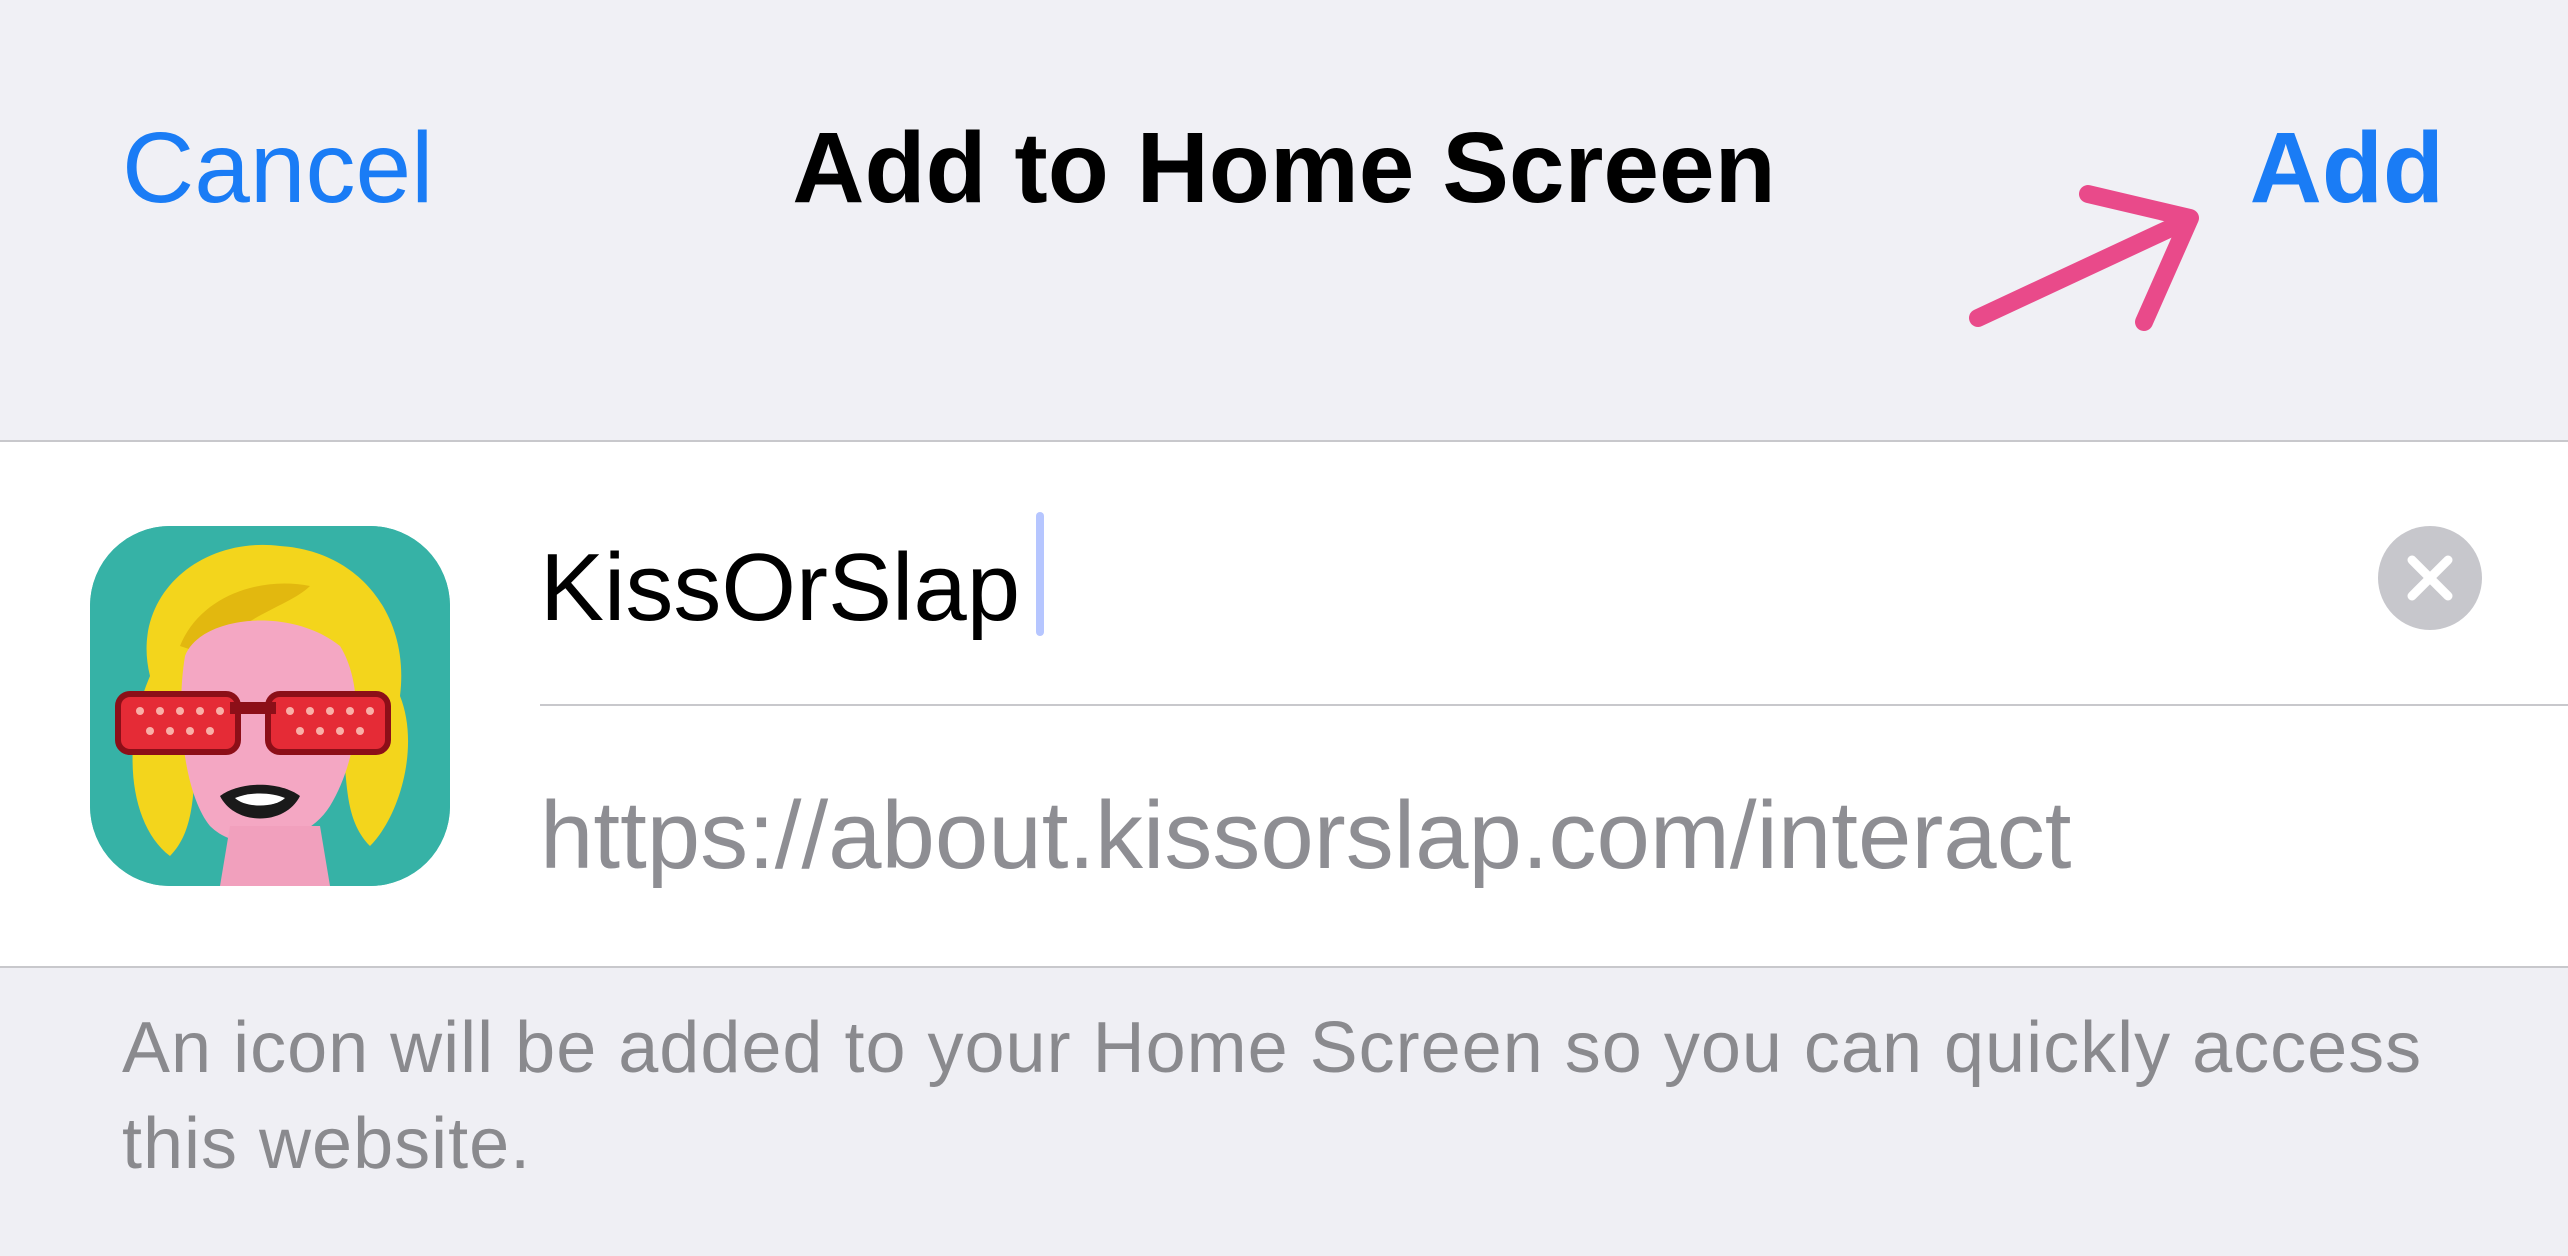 The image size is (2568, 1256). Describe the element at coordinates (2347, 168) in the screenshot. I see `add-button: Add` at that location.